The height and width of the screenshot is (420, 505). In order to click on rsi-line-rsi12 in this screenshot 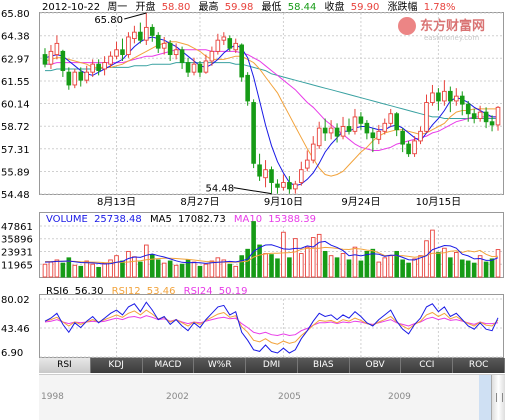, I will do `click(271, 327)`.